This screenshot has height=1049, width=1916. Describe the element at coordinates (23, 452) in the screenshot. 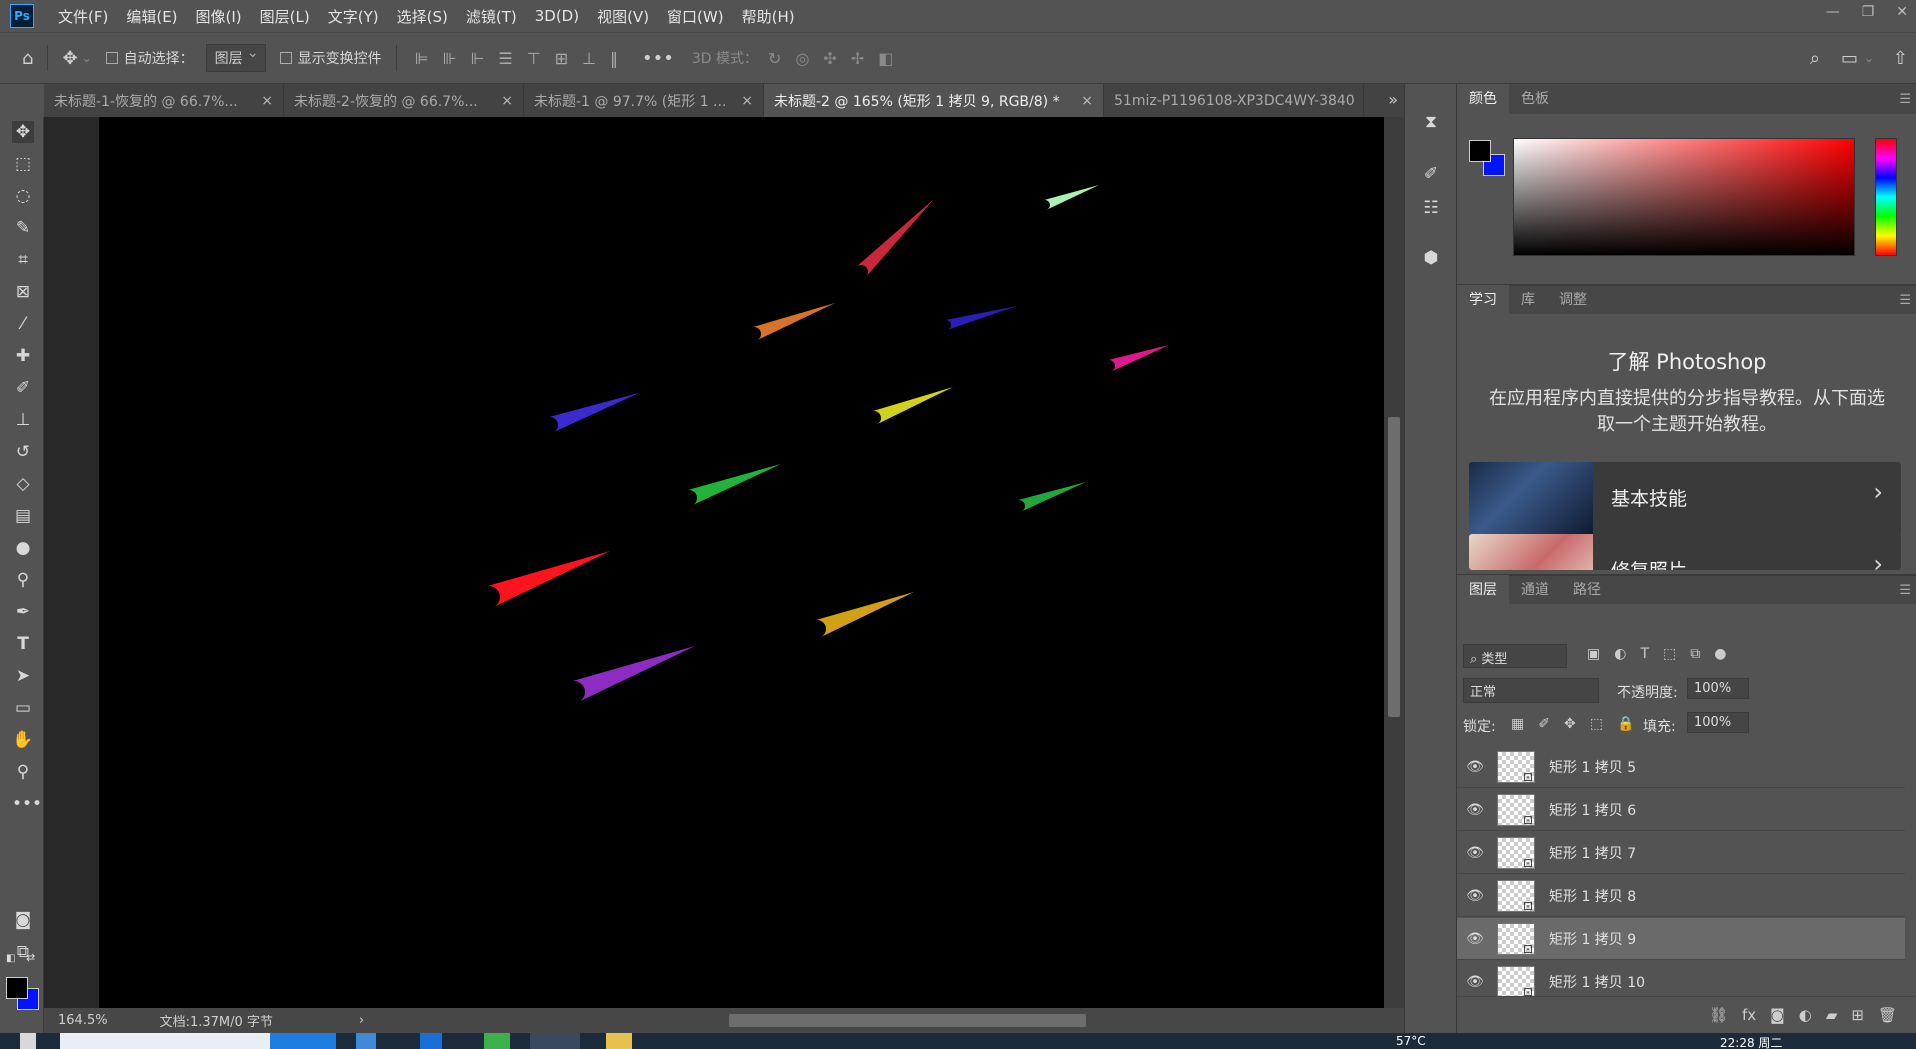

I see `history-brush-tool-icon: ↺` at that location.